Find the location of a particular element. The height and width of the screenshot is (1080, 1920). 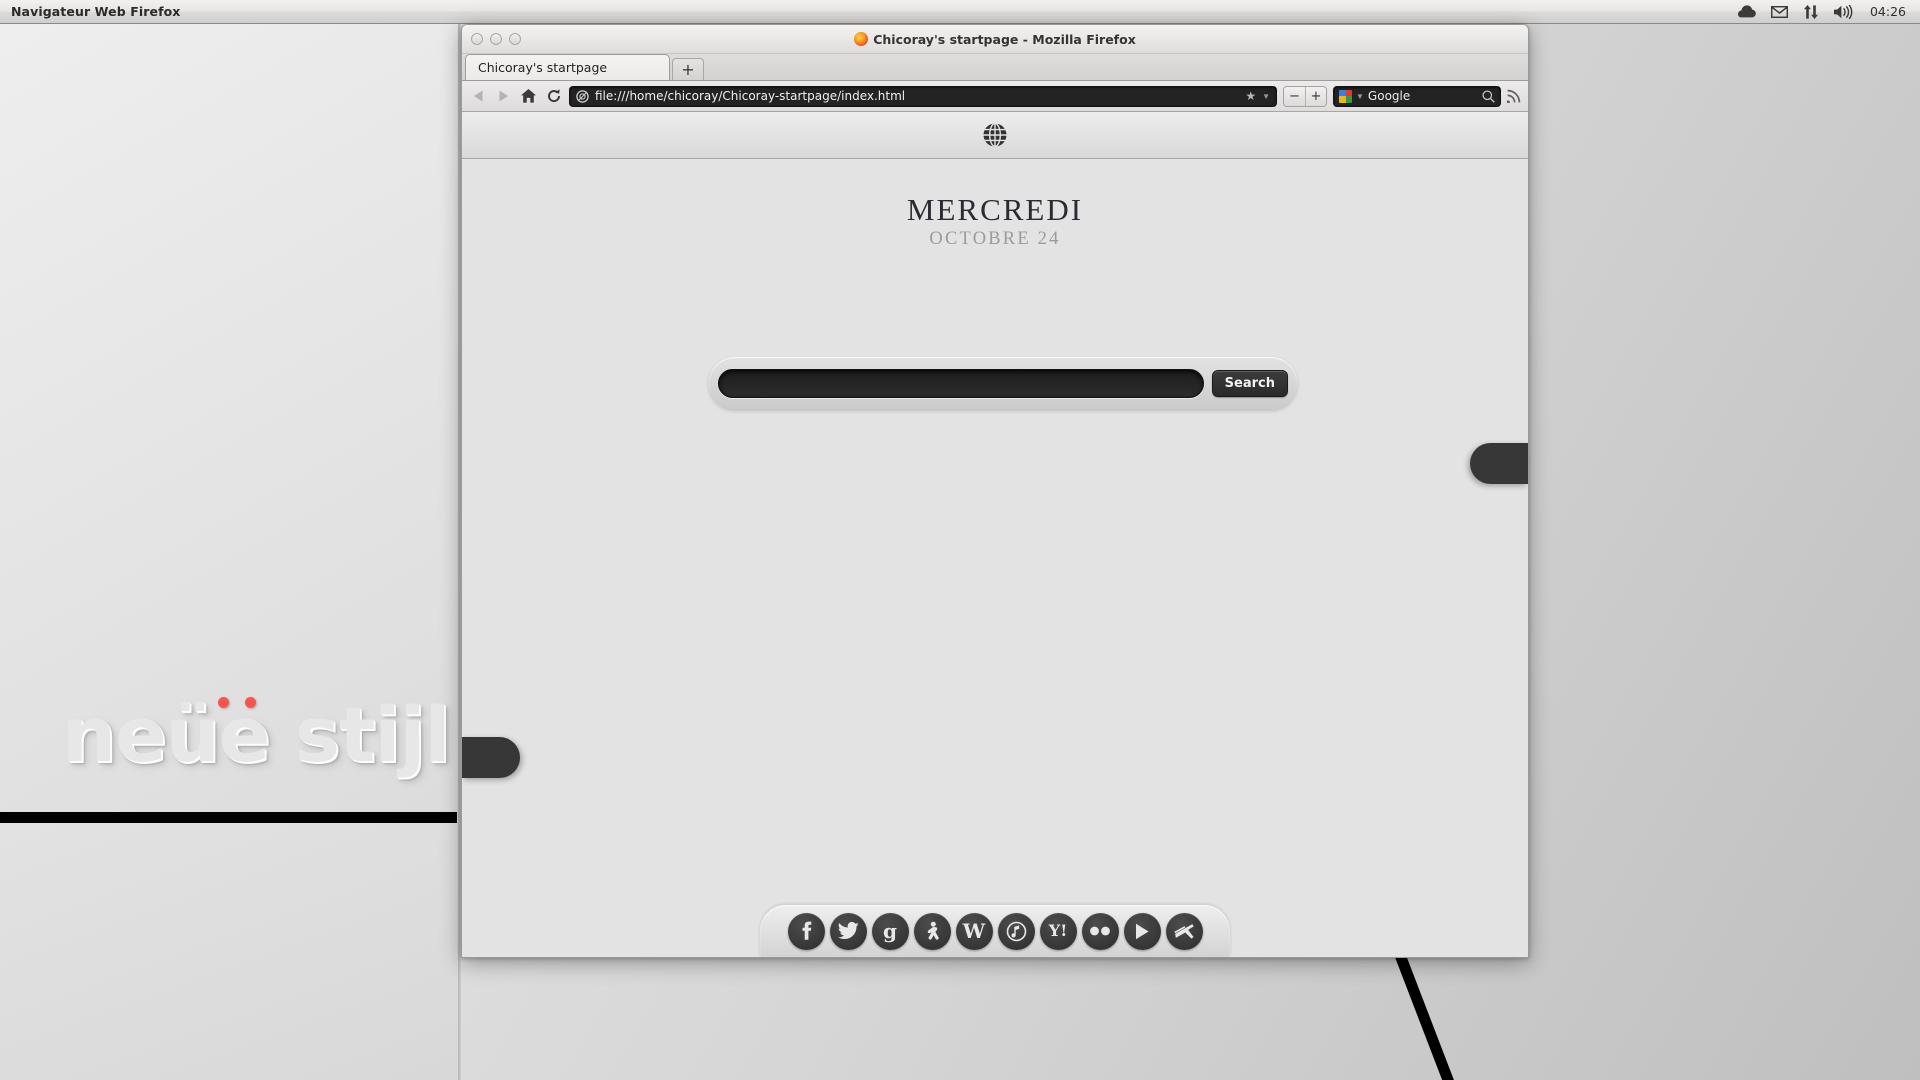

network-transfer-icon is located at coordinates (1811, 11).